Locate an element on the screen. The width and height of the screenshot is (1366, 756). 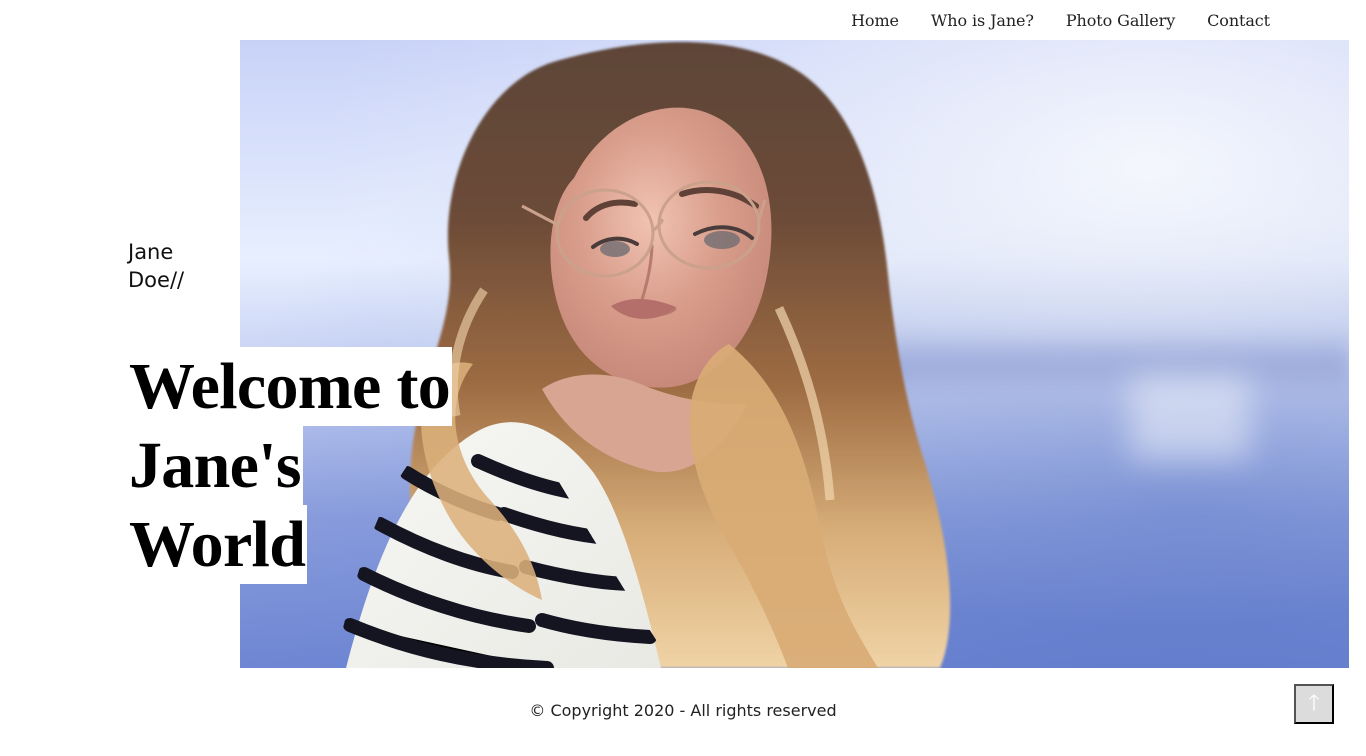
arrow-up-icon: 🡑 is located at coordinates (1314, 703).